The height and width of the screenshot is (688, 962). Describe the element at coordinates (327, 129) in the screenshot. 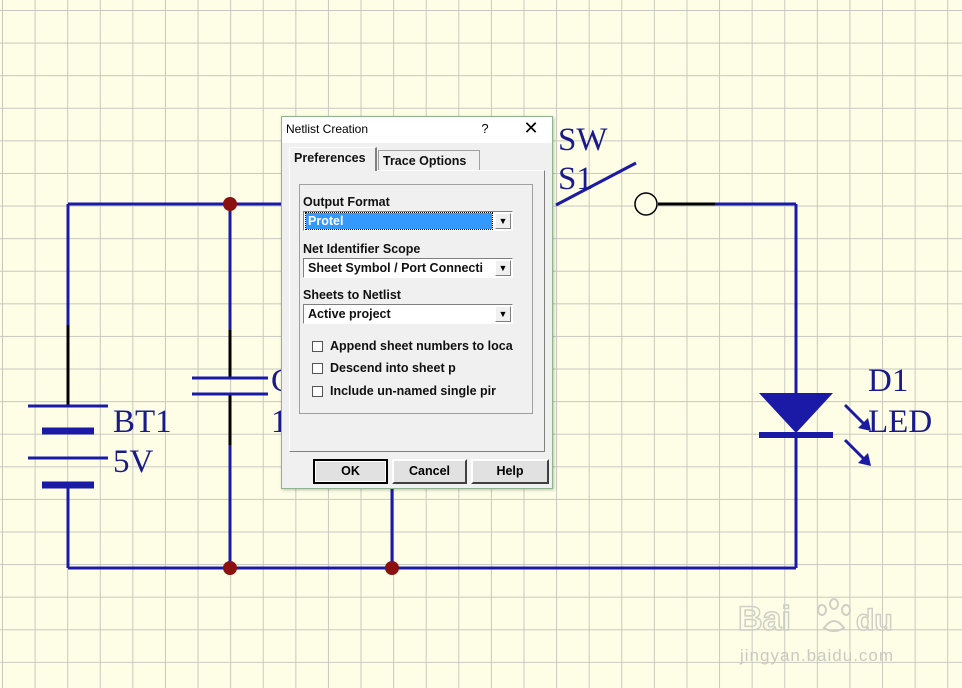

I see `dialog-title: Netlist Creation` at that location.